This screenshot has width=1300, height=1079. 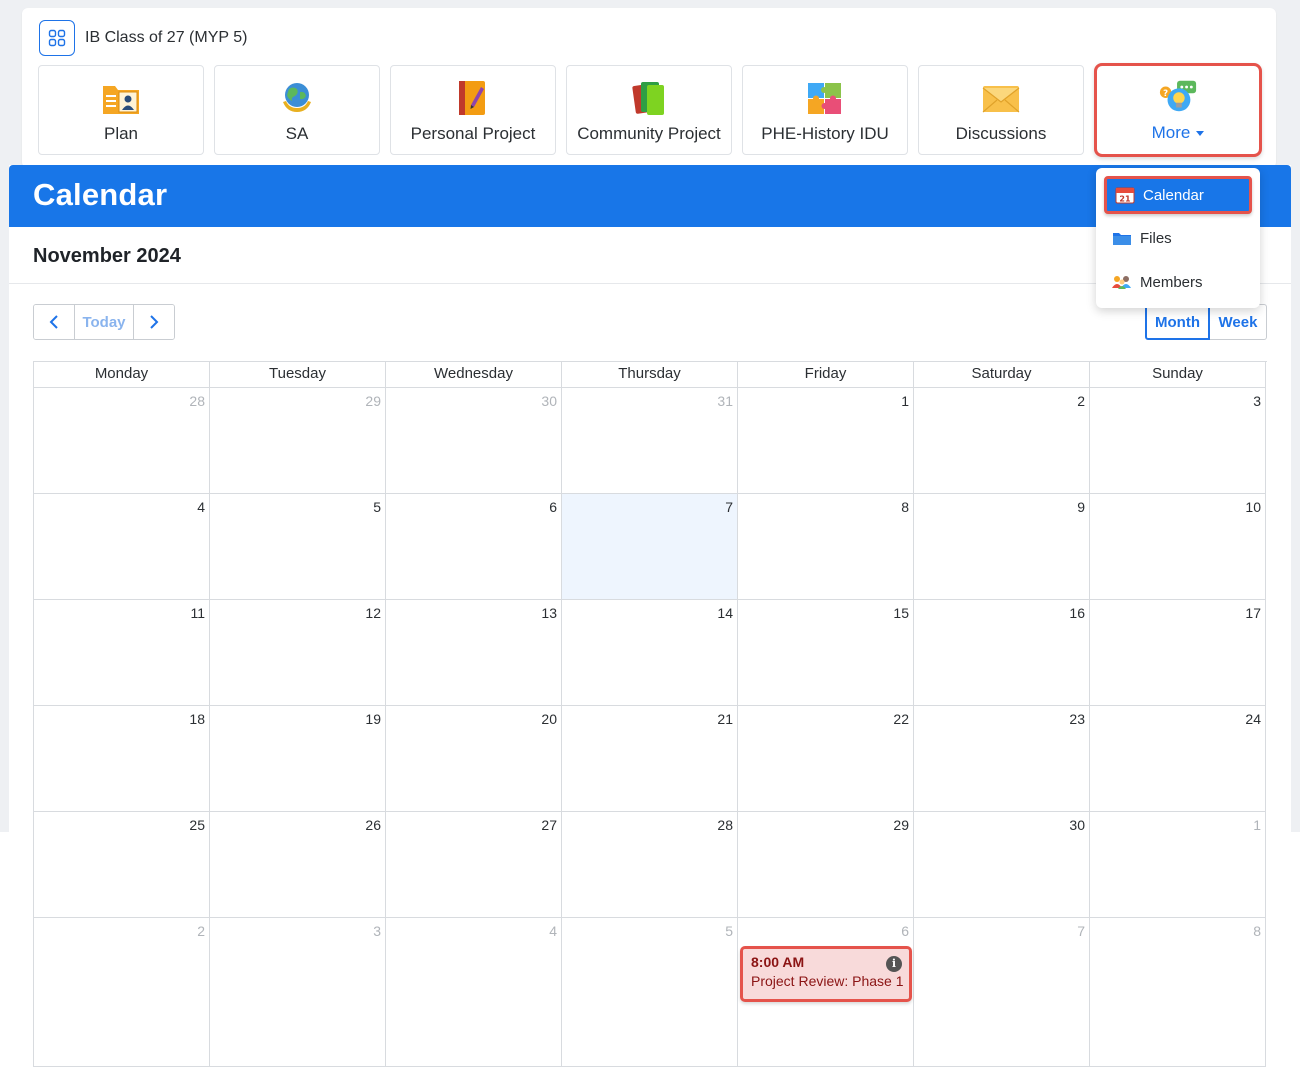 What do you see at coordinates (825, 98) in the screenshot?
I see `puzzle-icon` at bounding box center [825, 98].